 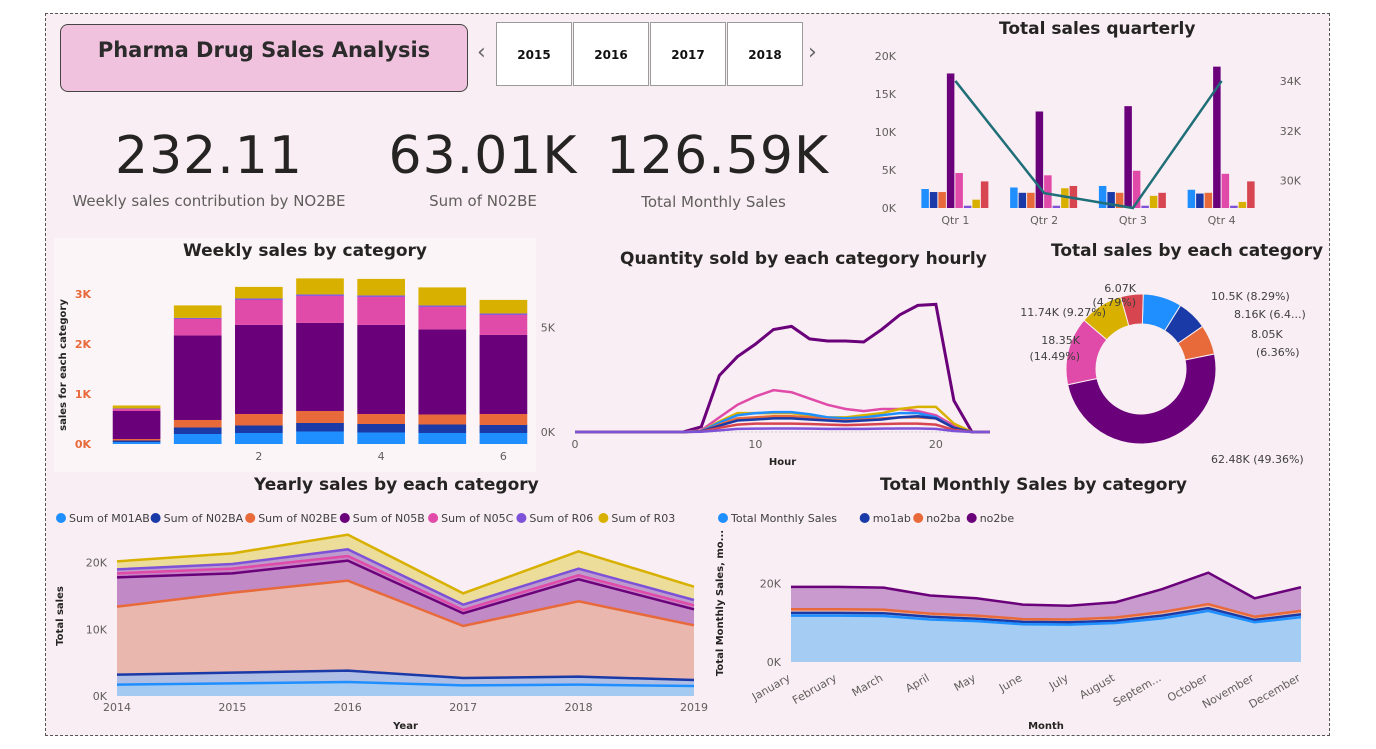 What do you see at coordinates (295, 368) in the screenshot?
I see `weekly-chart: sales for each category 3K 2K 1K 0K 2 4 6` at bounding box center [295, 368].